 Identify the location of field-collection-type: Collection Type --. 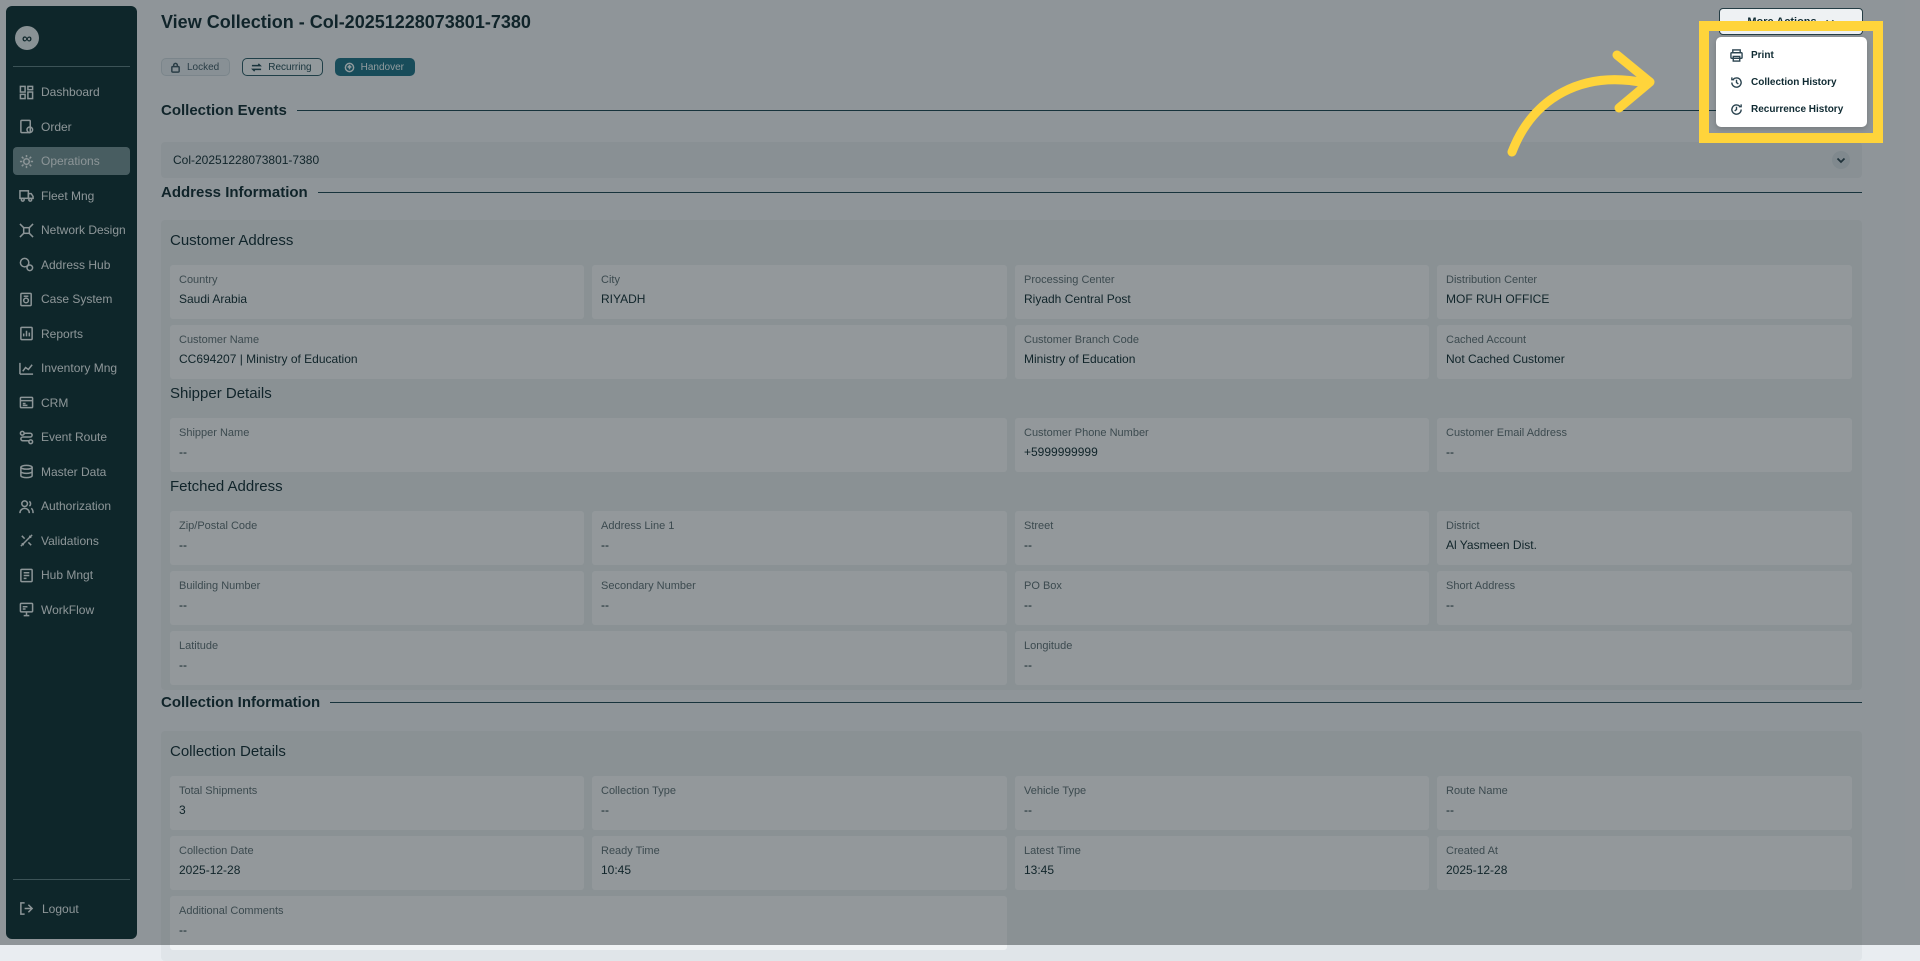
(799, 803).